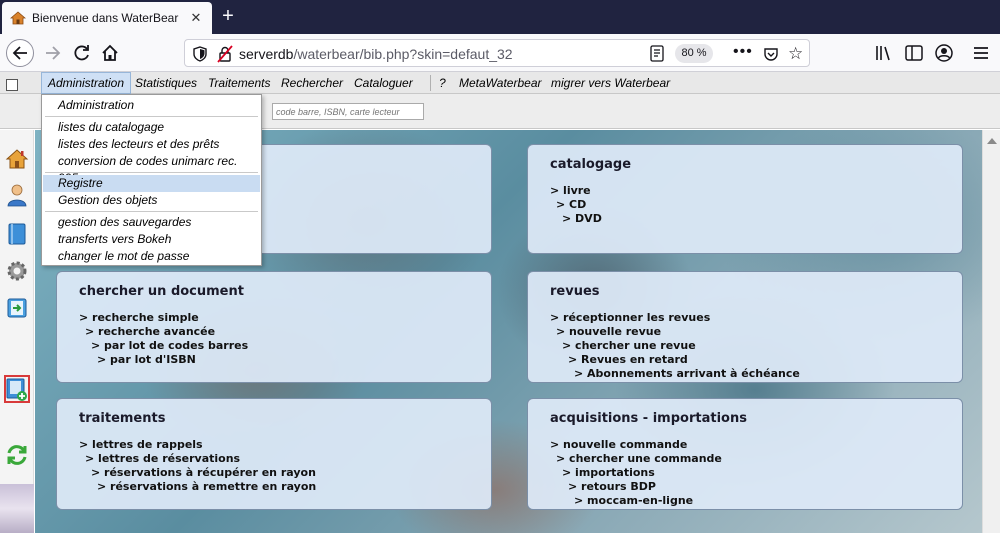 This screenshot has height=533, width=1000. I want to click on link-chercher-revue: > chercher une revue, so click(745, 346).